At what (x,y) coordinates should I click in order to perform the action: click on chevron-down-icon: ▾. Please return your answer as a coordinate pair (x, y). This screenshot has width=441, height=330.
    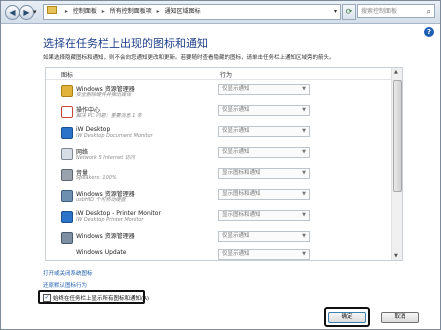
    Looking at the image, I should click on (335, 12).